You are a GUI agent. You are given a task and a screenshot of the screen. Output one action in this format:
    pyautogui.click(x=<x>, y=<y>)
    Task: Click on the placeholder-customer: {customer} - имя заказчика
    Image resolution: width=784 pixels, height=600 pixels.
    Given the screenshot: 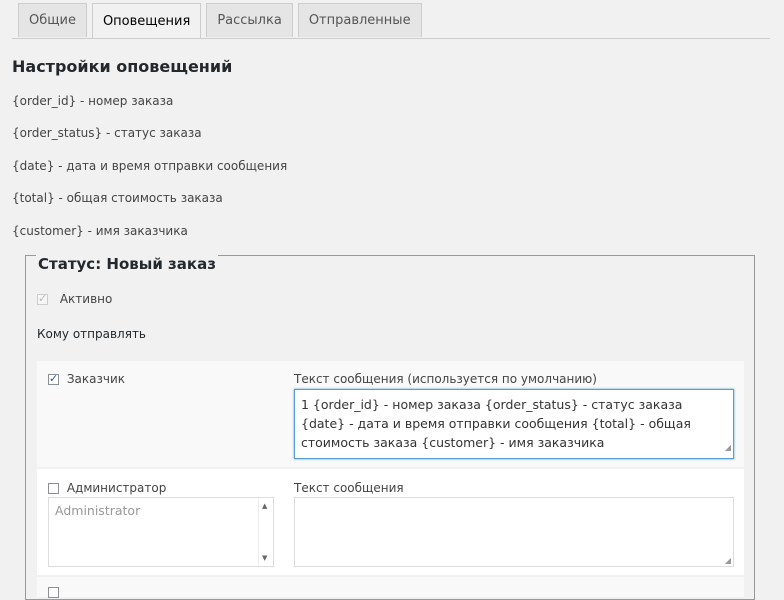 What is the action you would take?
    pyautogui.click(x=100, y=231)
    